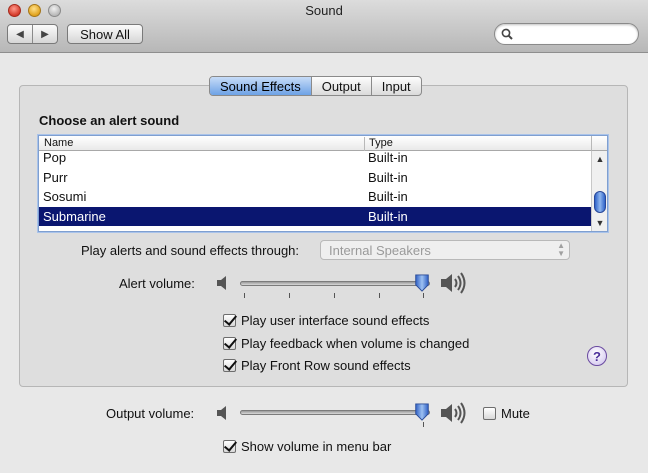  I want to click on checkbox-unchecked, so click(489, 413).